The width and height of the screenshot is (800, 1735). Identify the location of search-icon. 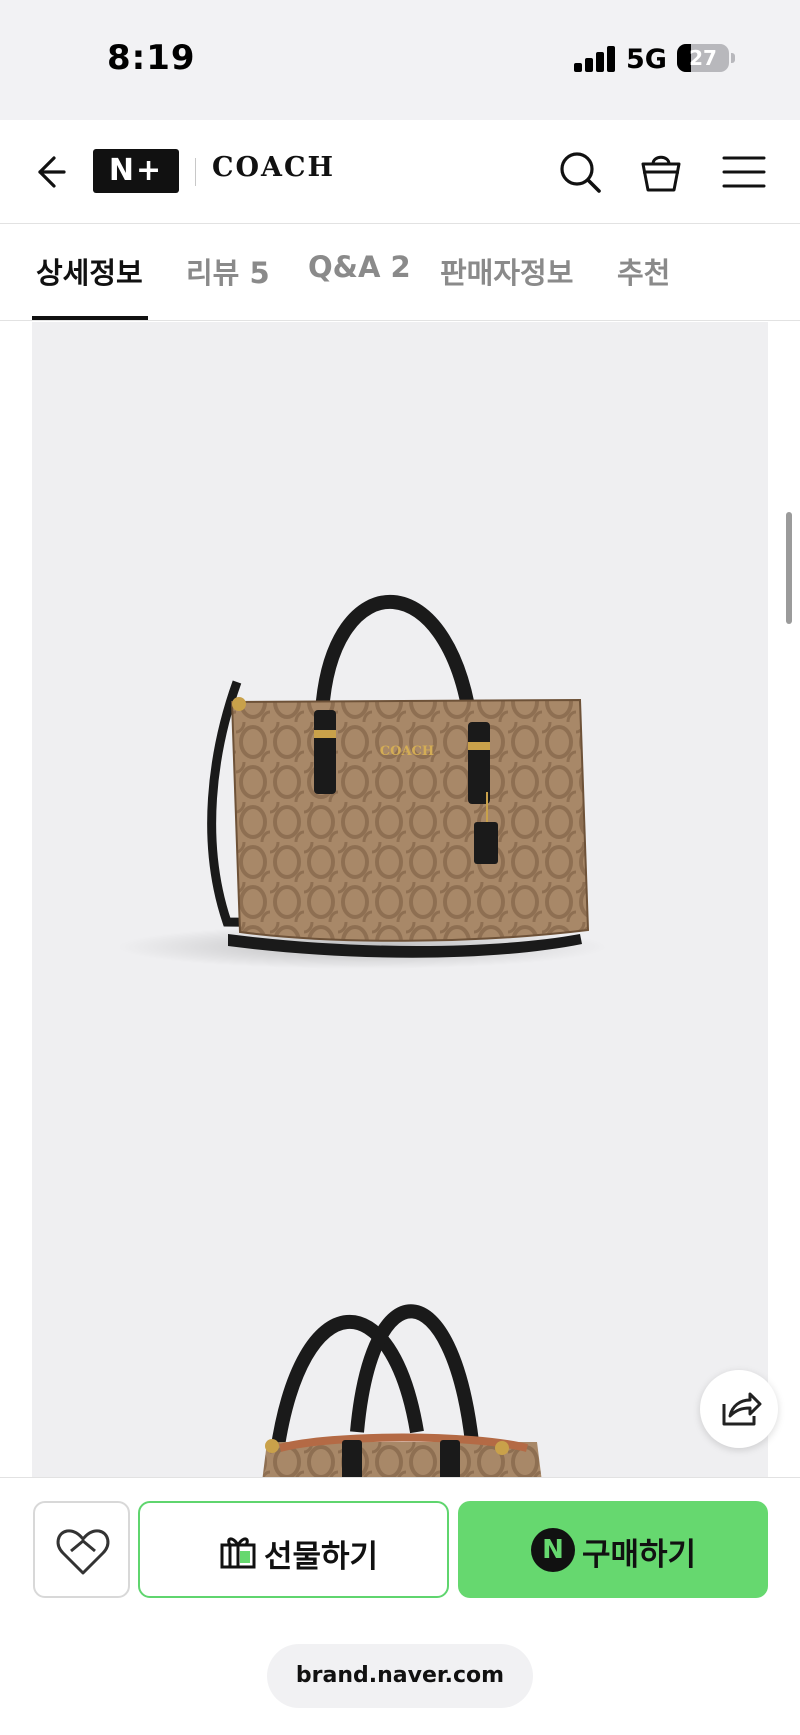
(580, 172).